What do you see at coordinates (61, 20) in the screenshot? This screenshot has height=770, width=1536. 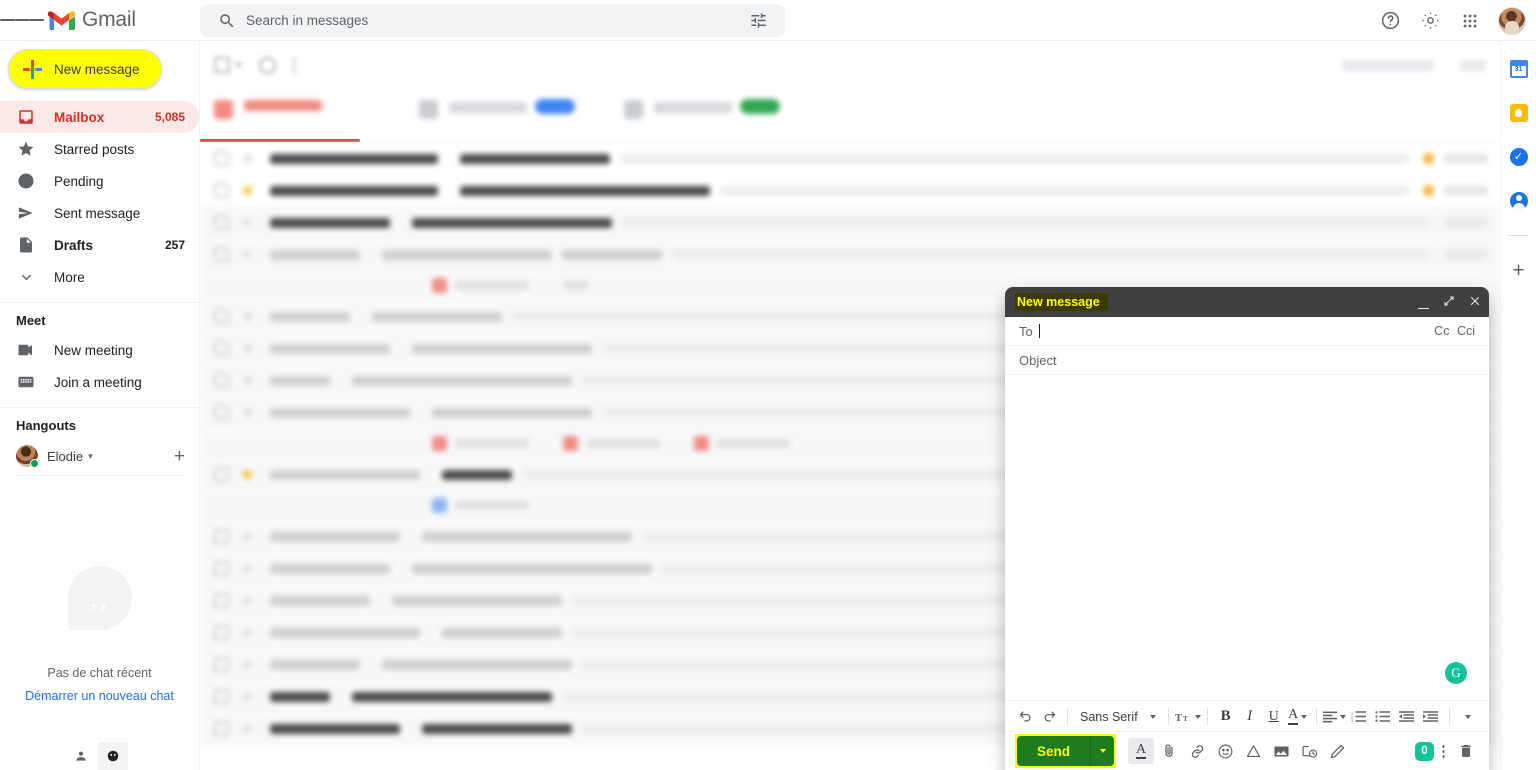 I see `gmail-logo-icon` at bounding box center [61, 20].